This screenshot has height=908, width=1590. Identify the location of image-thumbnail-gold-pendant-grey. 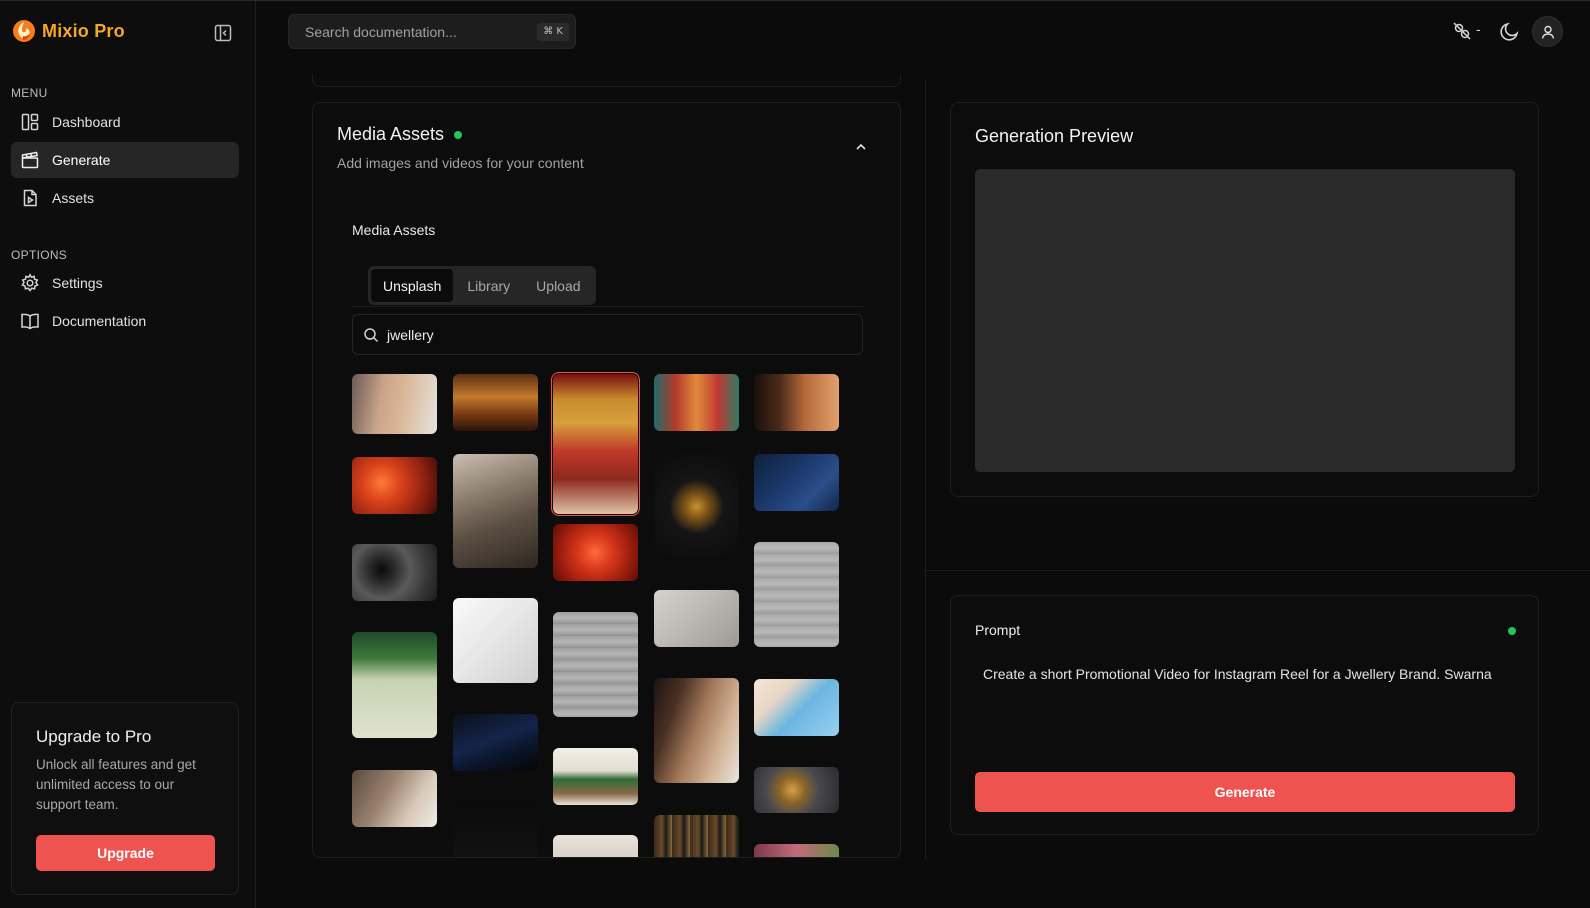
(796, 594).